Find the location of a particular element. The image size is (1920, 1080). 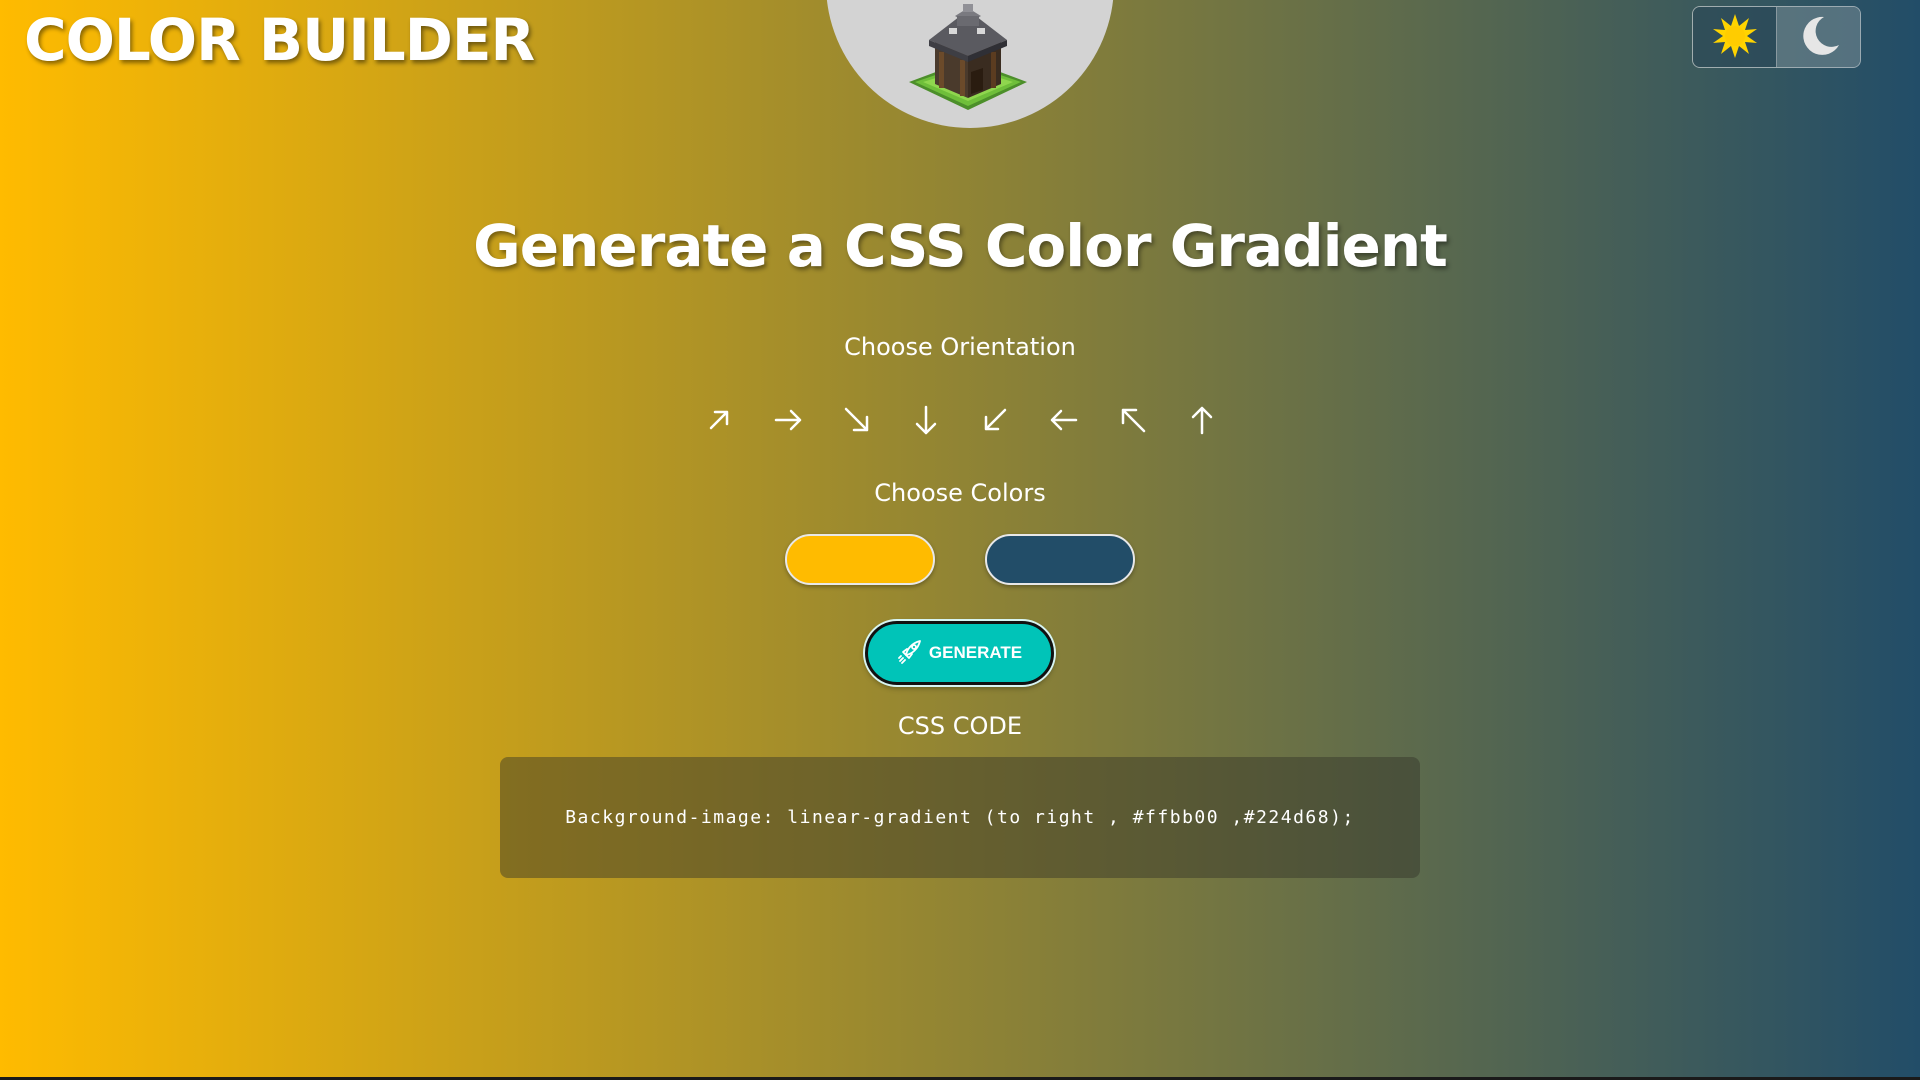

orient-bottom-left-button is located at coordinates (994, 421).